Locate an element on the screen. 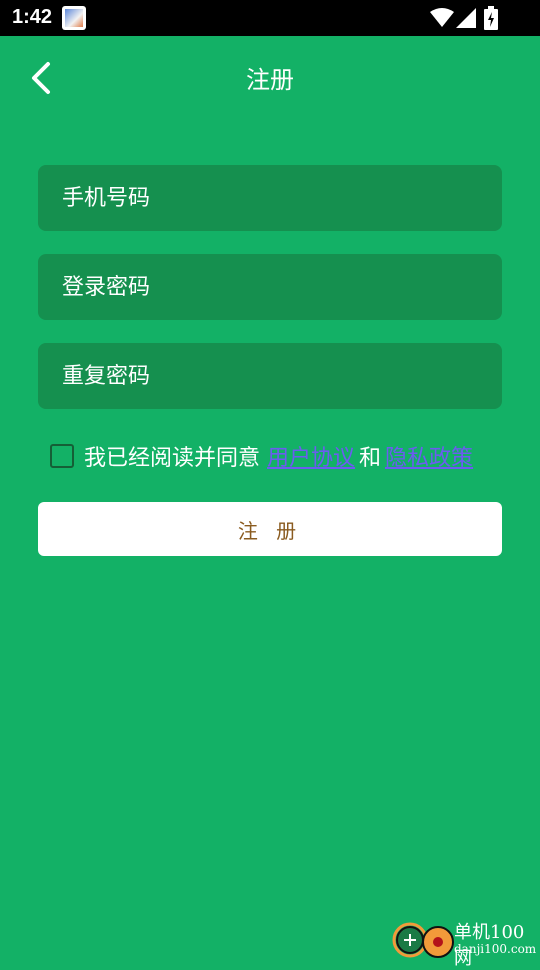 The height and width of the screenshot is (970, 540). watermark-logo-icon is located at coordinates (423, 940).